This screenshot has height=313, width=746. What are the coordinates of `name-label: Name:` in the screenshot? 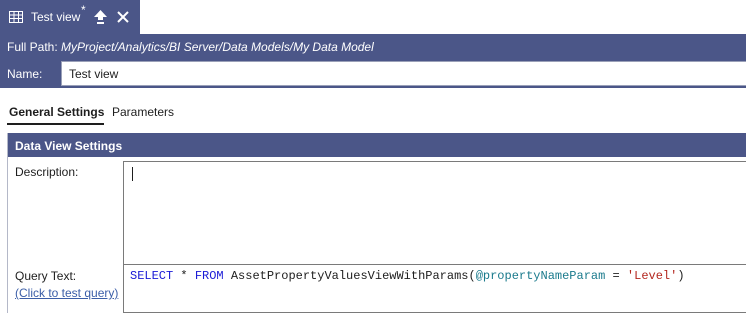 It's located at (25, 74).